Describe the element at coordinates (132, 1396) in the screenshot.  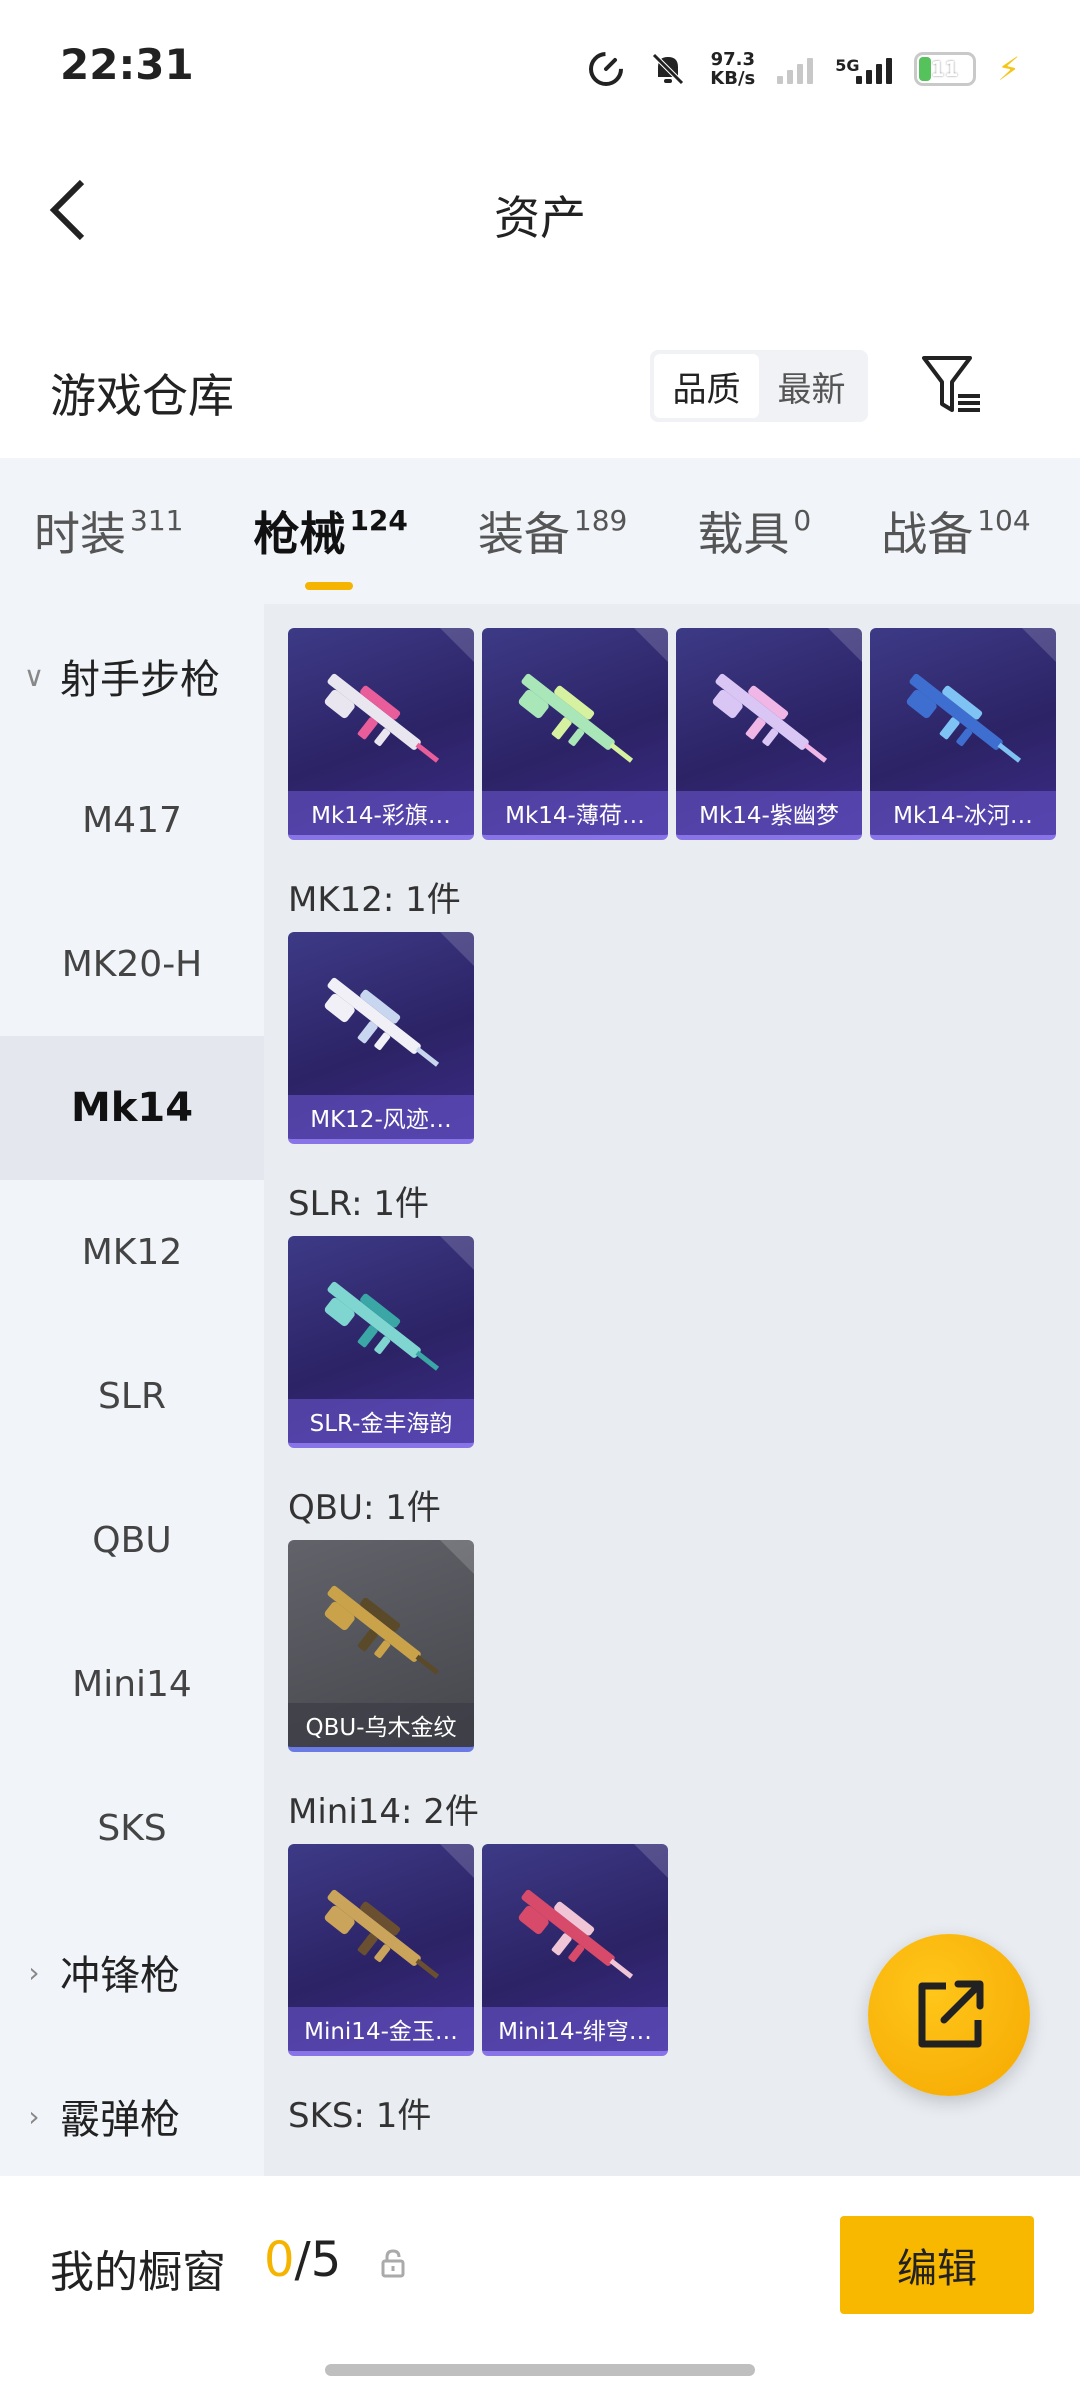
I see `sidebar-item-slr: SLR` at that location.